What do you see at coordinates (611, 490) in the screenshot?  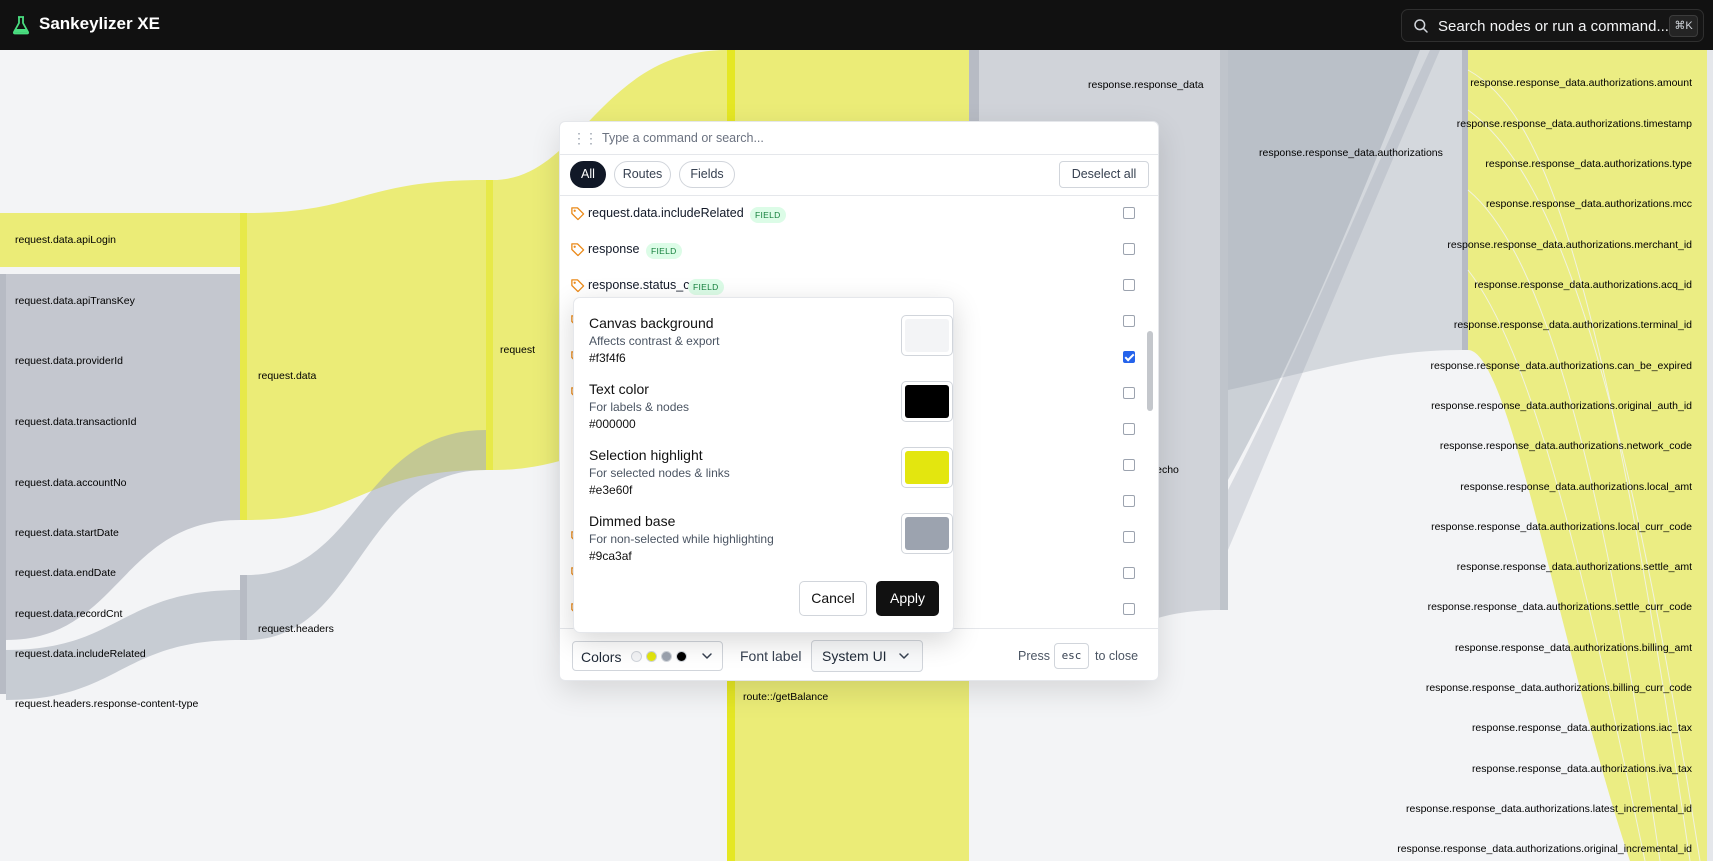 I see `setting-hex-value: #e3e60f` at bounding box center [611, 490].